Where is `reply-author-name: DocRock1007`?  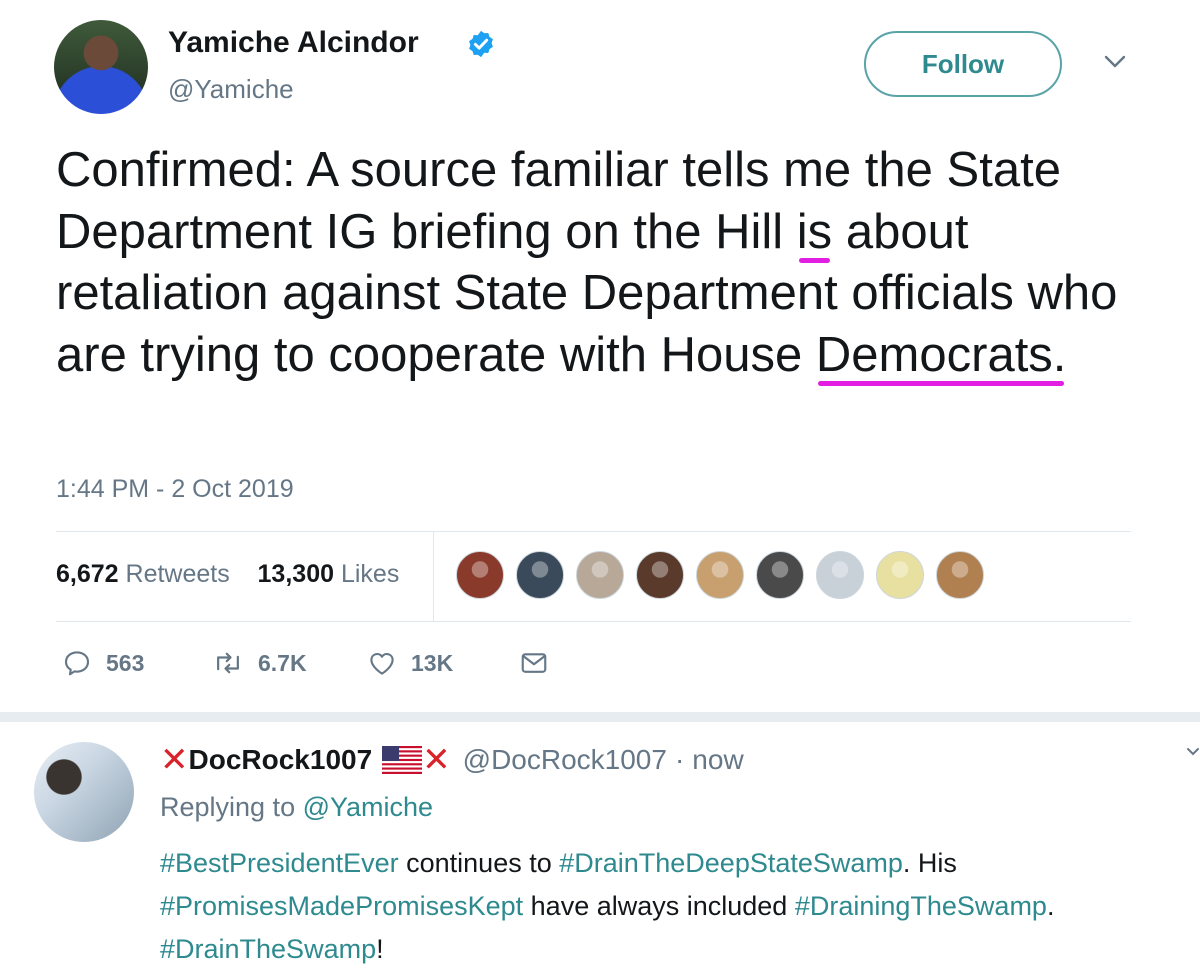
reply-author-name: DocRock1007 is located at coordinates (281, 760).